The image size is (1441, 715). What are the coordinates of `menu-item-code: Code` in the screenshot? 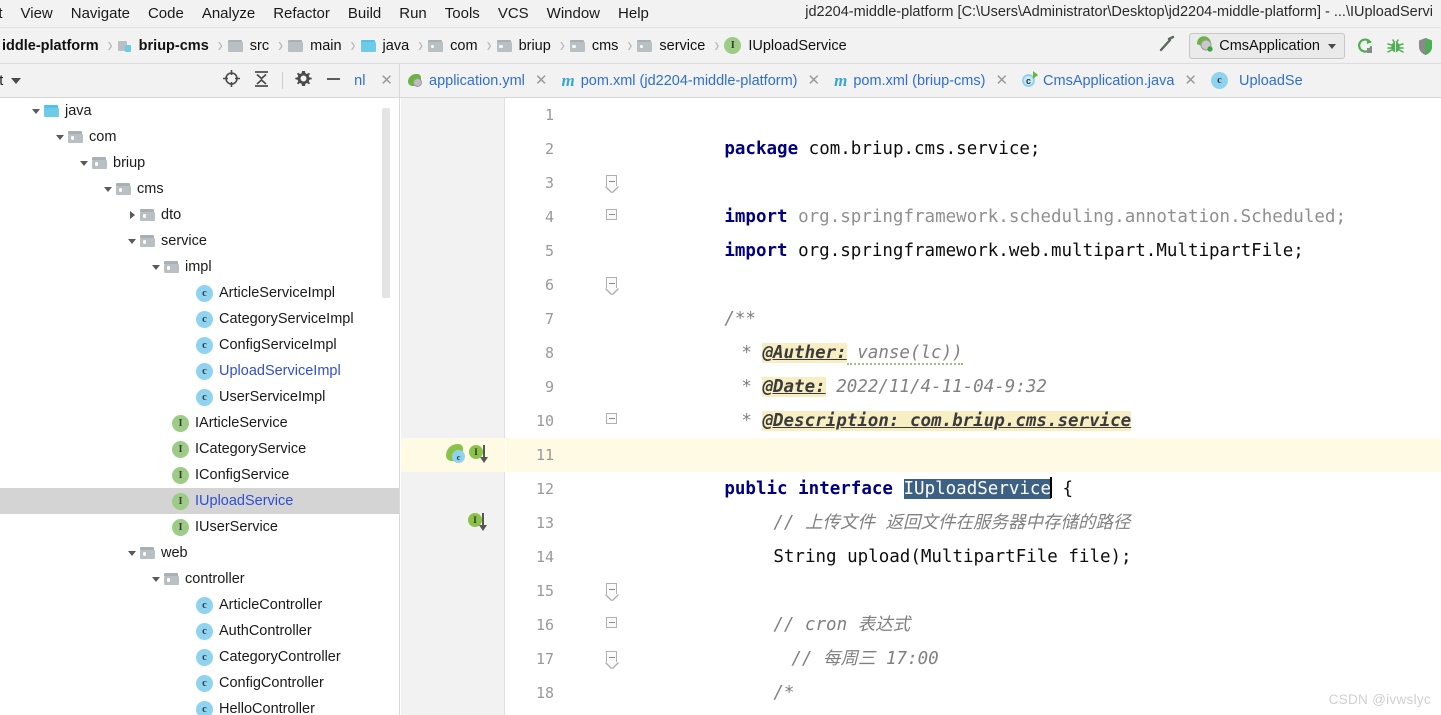 It's located at (166, 13).